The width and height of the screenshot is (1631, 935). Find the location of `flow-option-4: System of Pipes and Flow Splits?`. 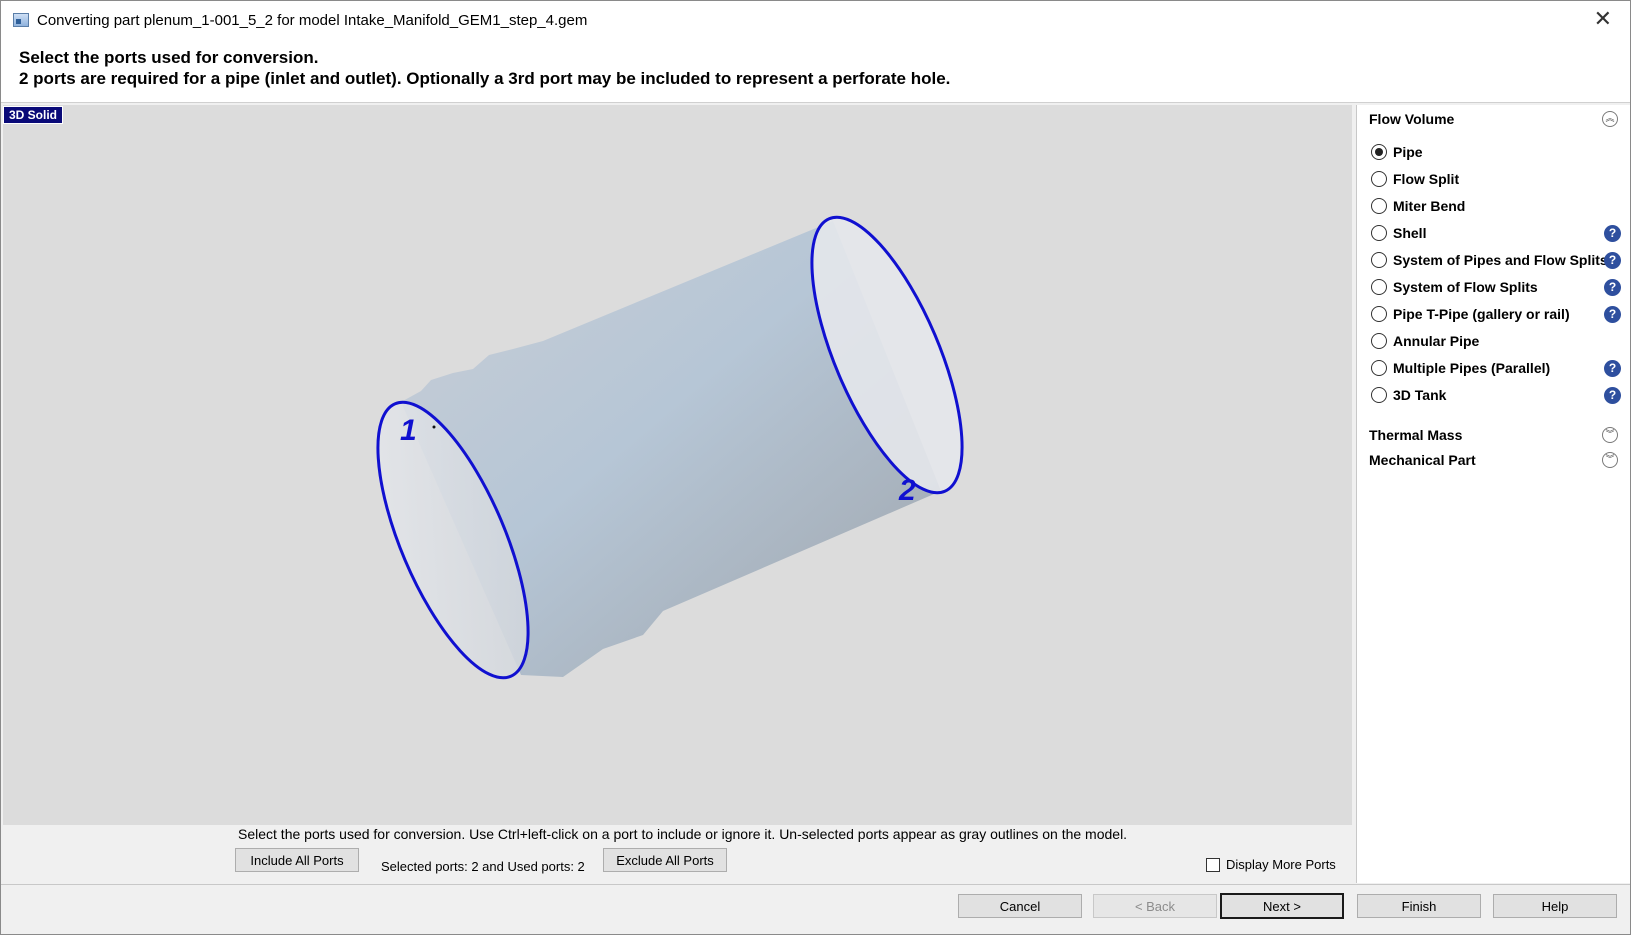

flow-option-4: System of Pipes and Flow Splits? is located at coordinates (1496, 260).